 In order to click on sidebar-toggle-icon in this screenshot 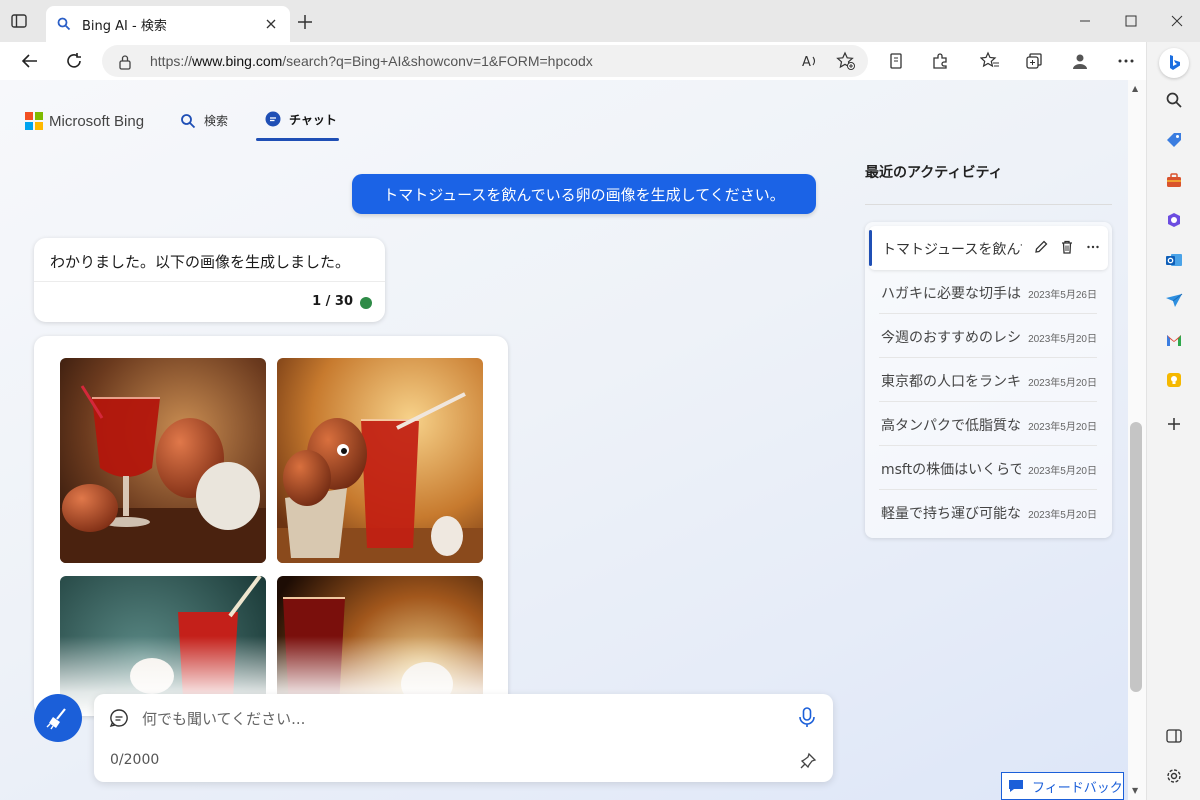, I will do `click(20, 22)`.